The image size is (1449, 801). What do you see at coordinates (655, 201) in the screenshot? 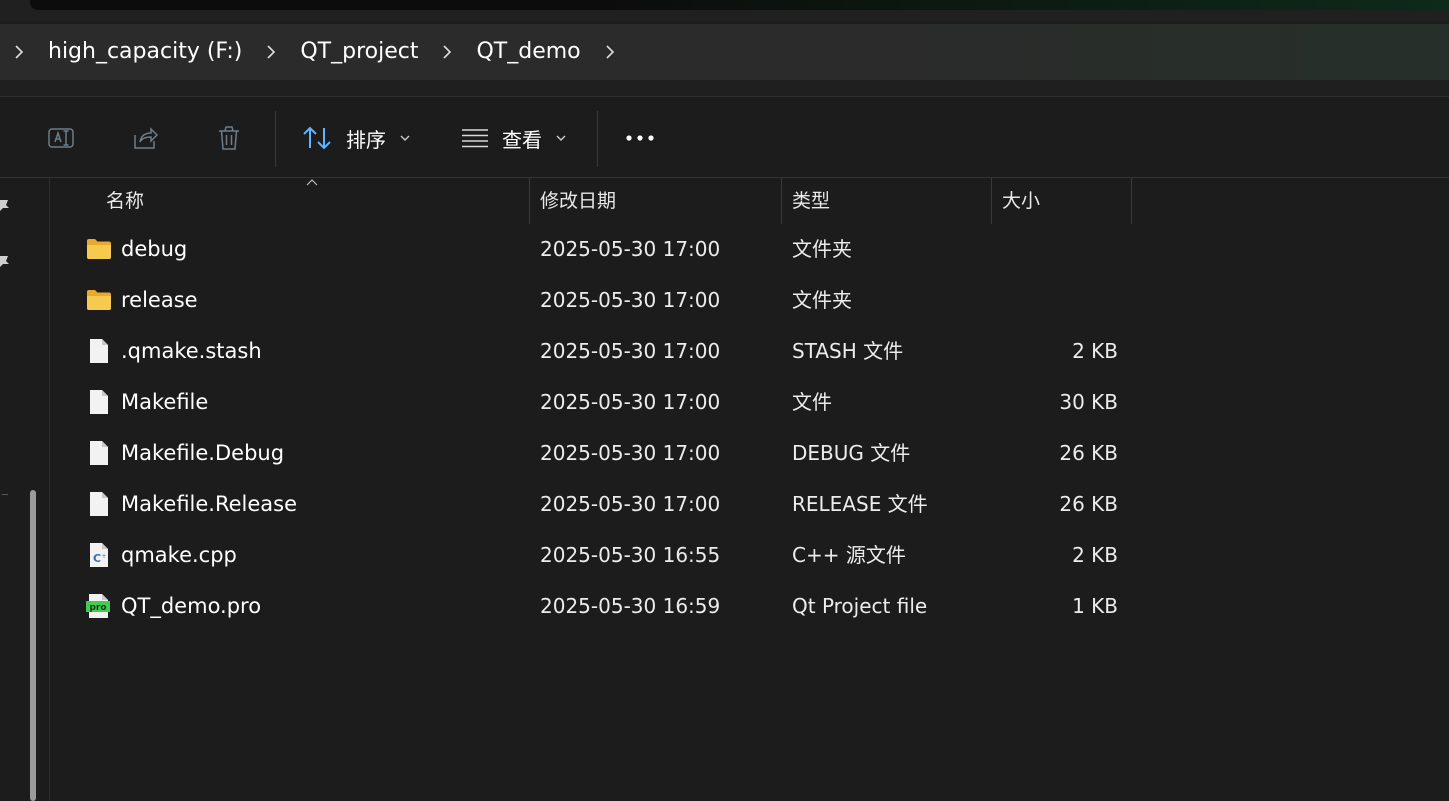
I see `column-modified: 修改日期` at bounding box center [655, 201].